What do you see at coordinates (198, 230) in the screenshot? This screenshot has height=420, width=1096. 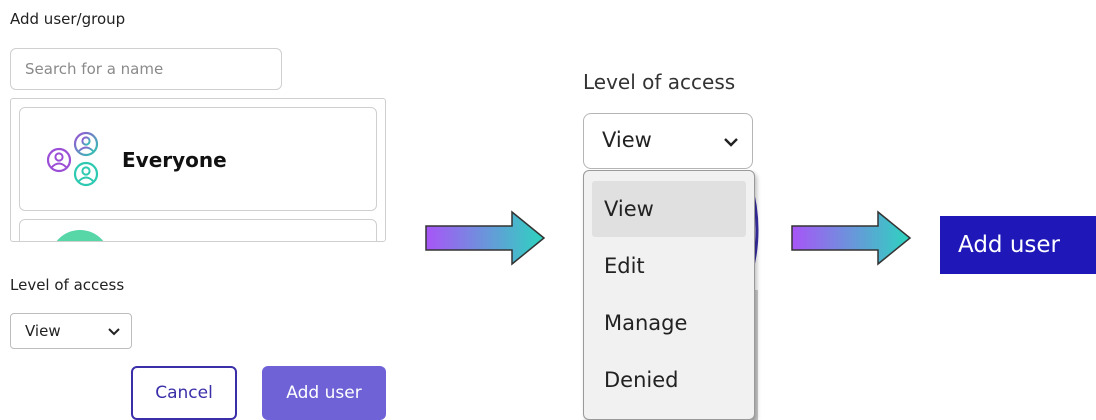 I see `list-item-partial` at bounding box center [198, 230].